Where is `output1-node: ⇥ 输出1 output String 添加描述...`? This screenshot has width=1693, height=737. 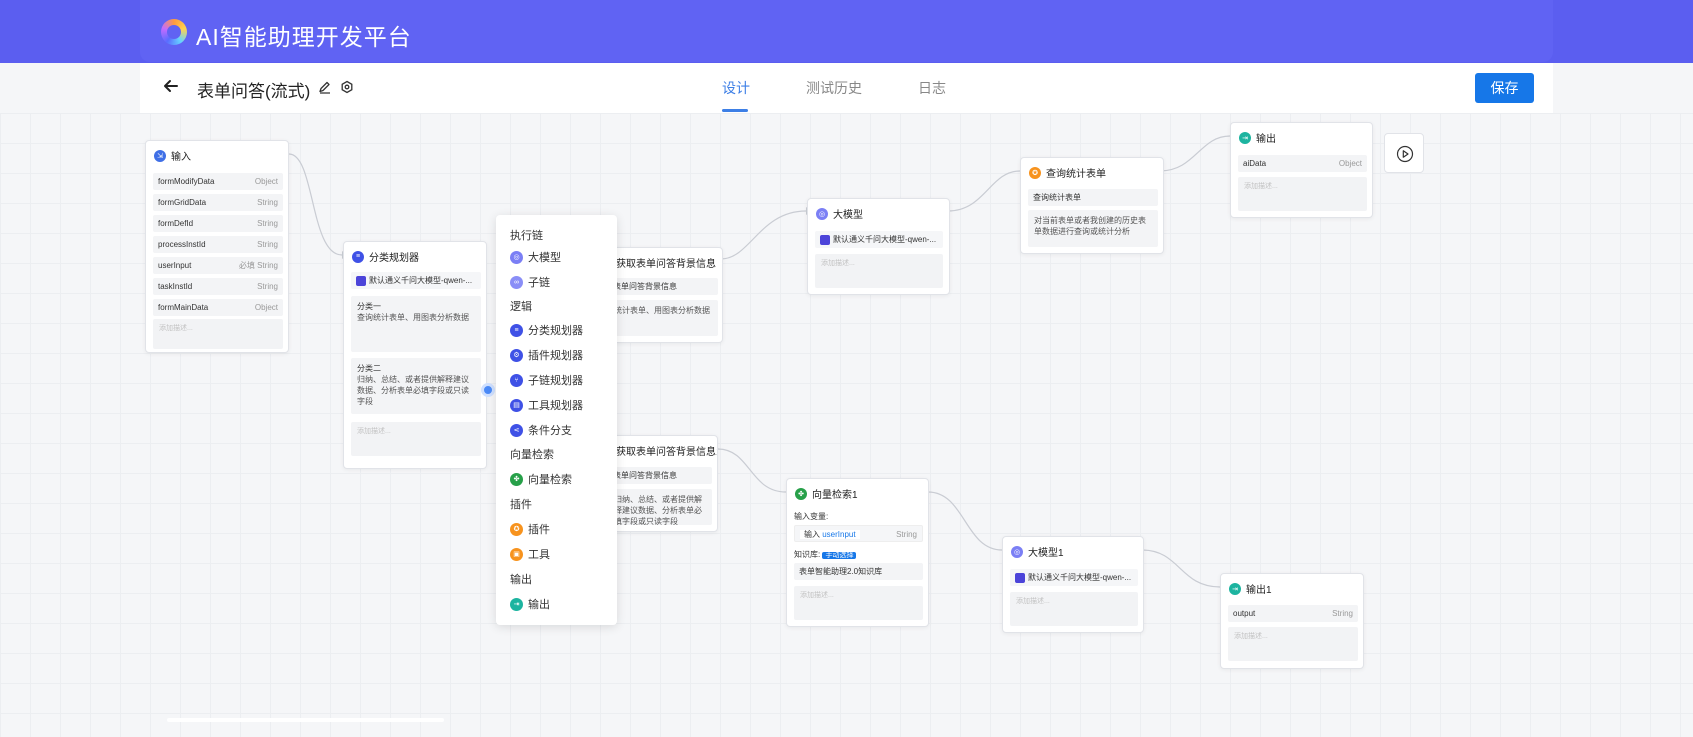 output1-node: ⇥ 输出1 output String 添加描述... is located at coordinates (1292, 621).